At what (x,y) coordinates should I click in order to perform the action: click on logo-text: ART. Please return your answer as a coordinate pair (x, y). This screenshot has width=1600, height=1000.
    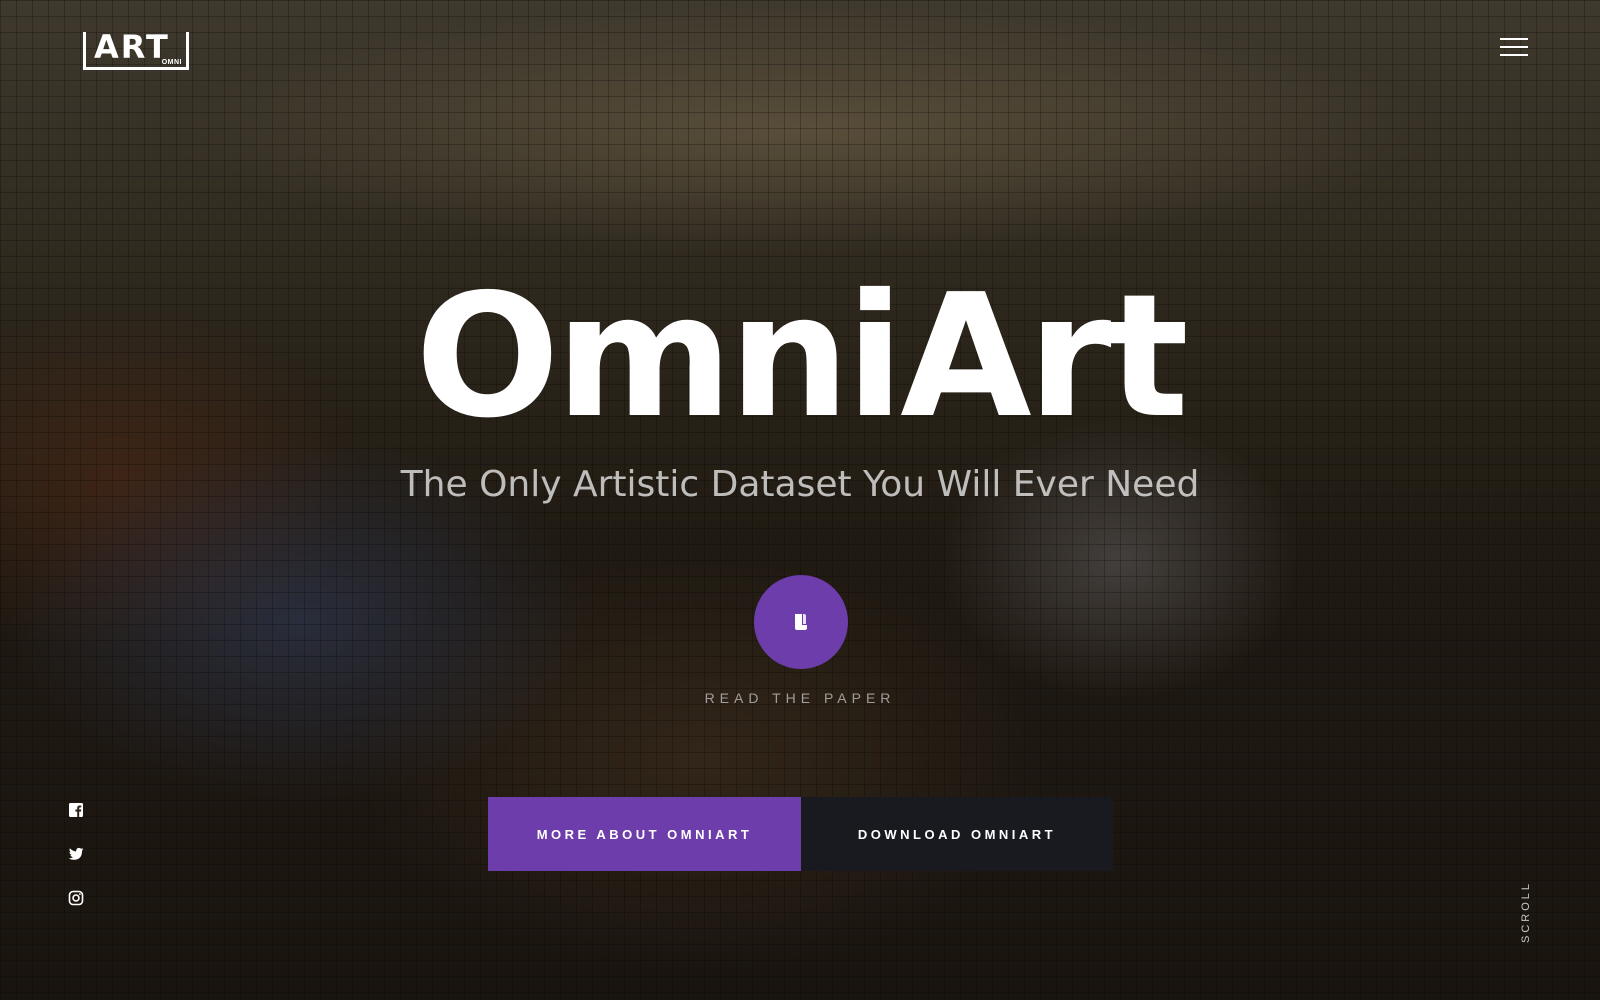
    Looking at the image, I should click on (132, 47).